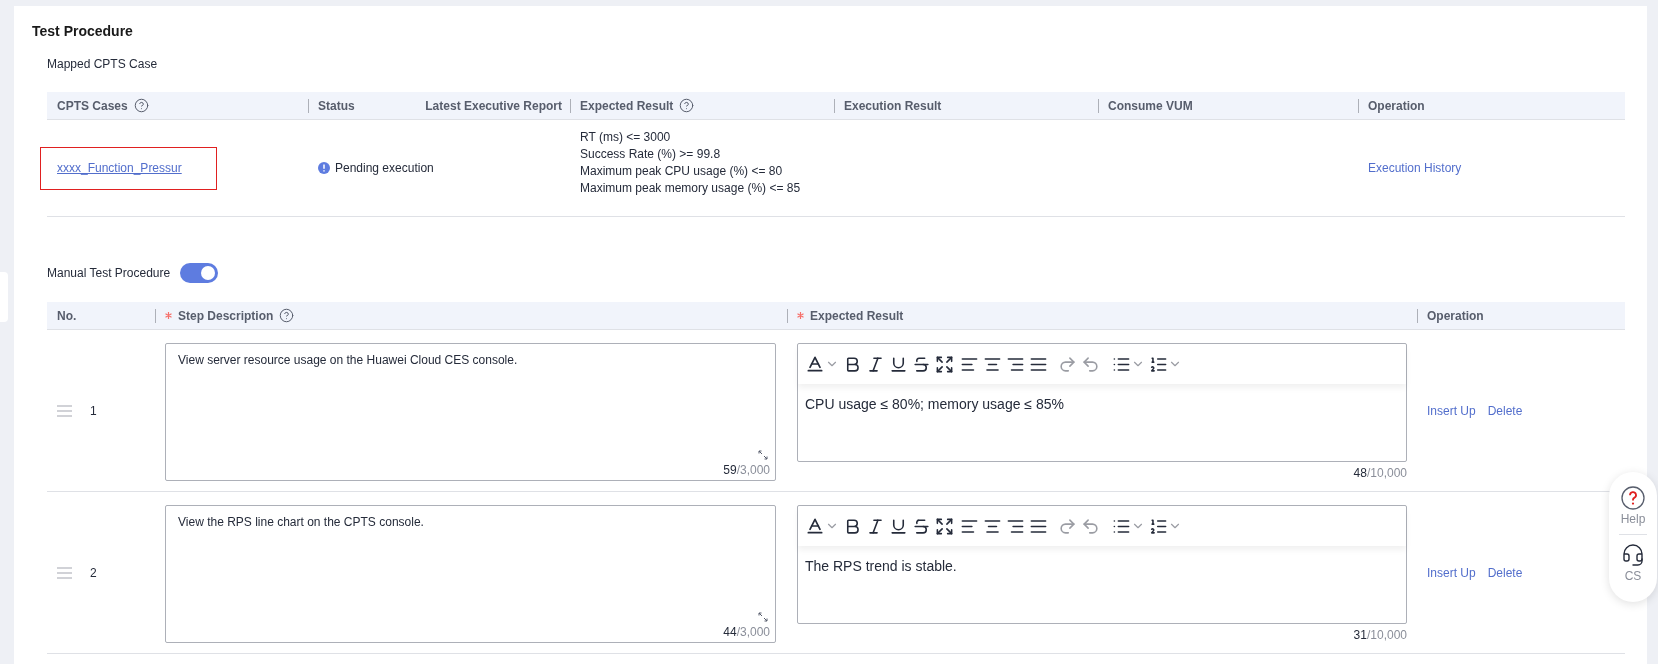  I want to click on header-text: Step Description, so click(226, 315).